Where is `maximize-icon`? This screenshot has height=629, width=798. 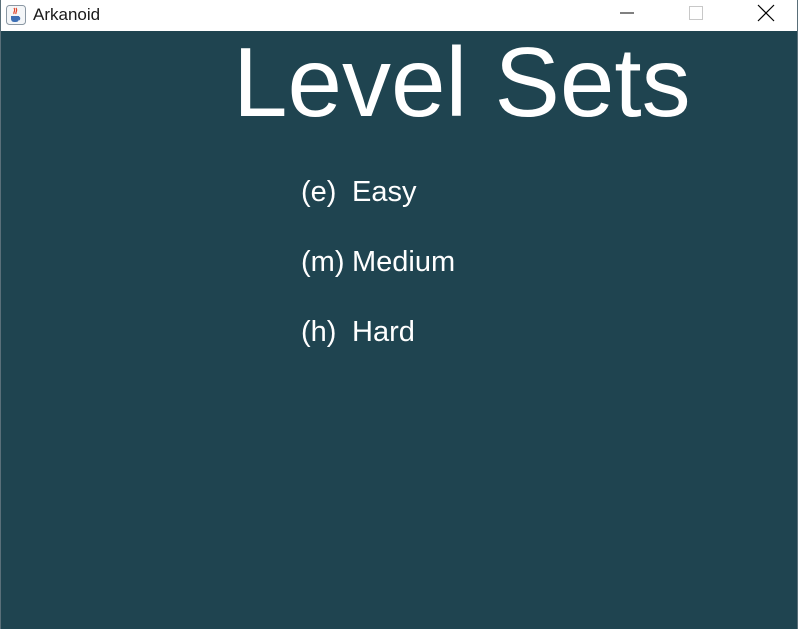
maximize-icon is located at coordinates (696, 15).